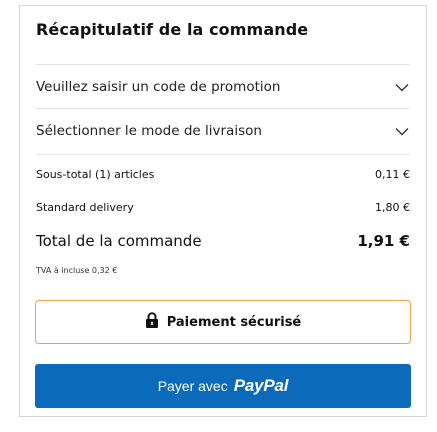  I want to click on promo-code-label: Veuillez saisir un code de promotion, so click(158, 87).